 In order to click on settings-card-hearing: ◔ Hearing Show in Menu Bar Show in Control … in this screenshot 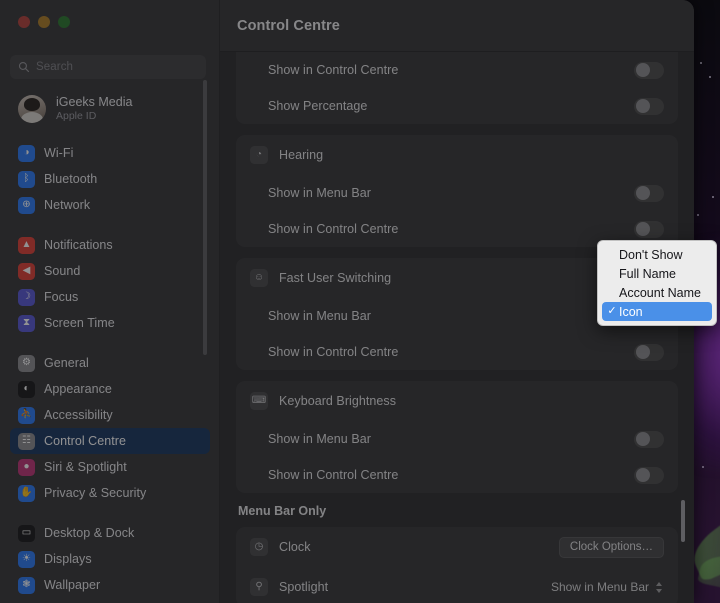, I will do `click(457, 191)`.